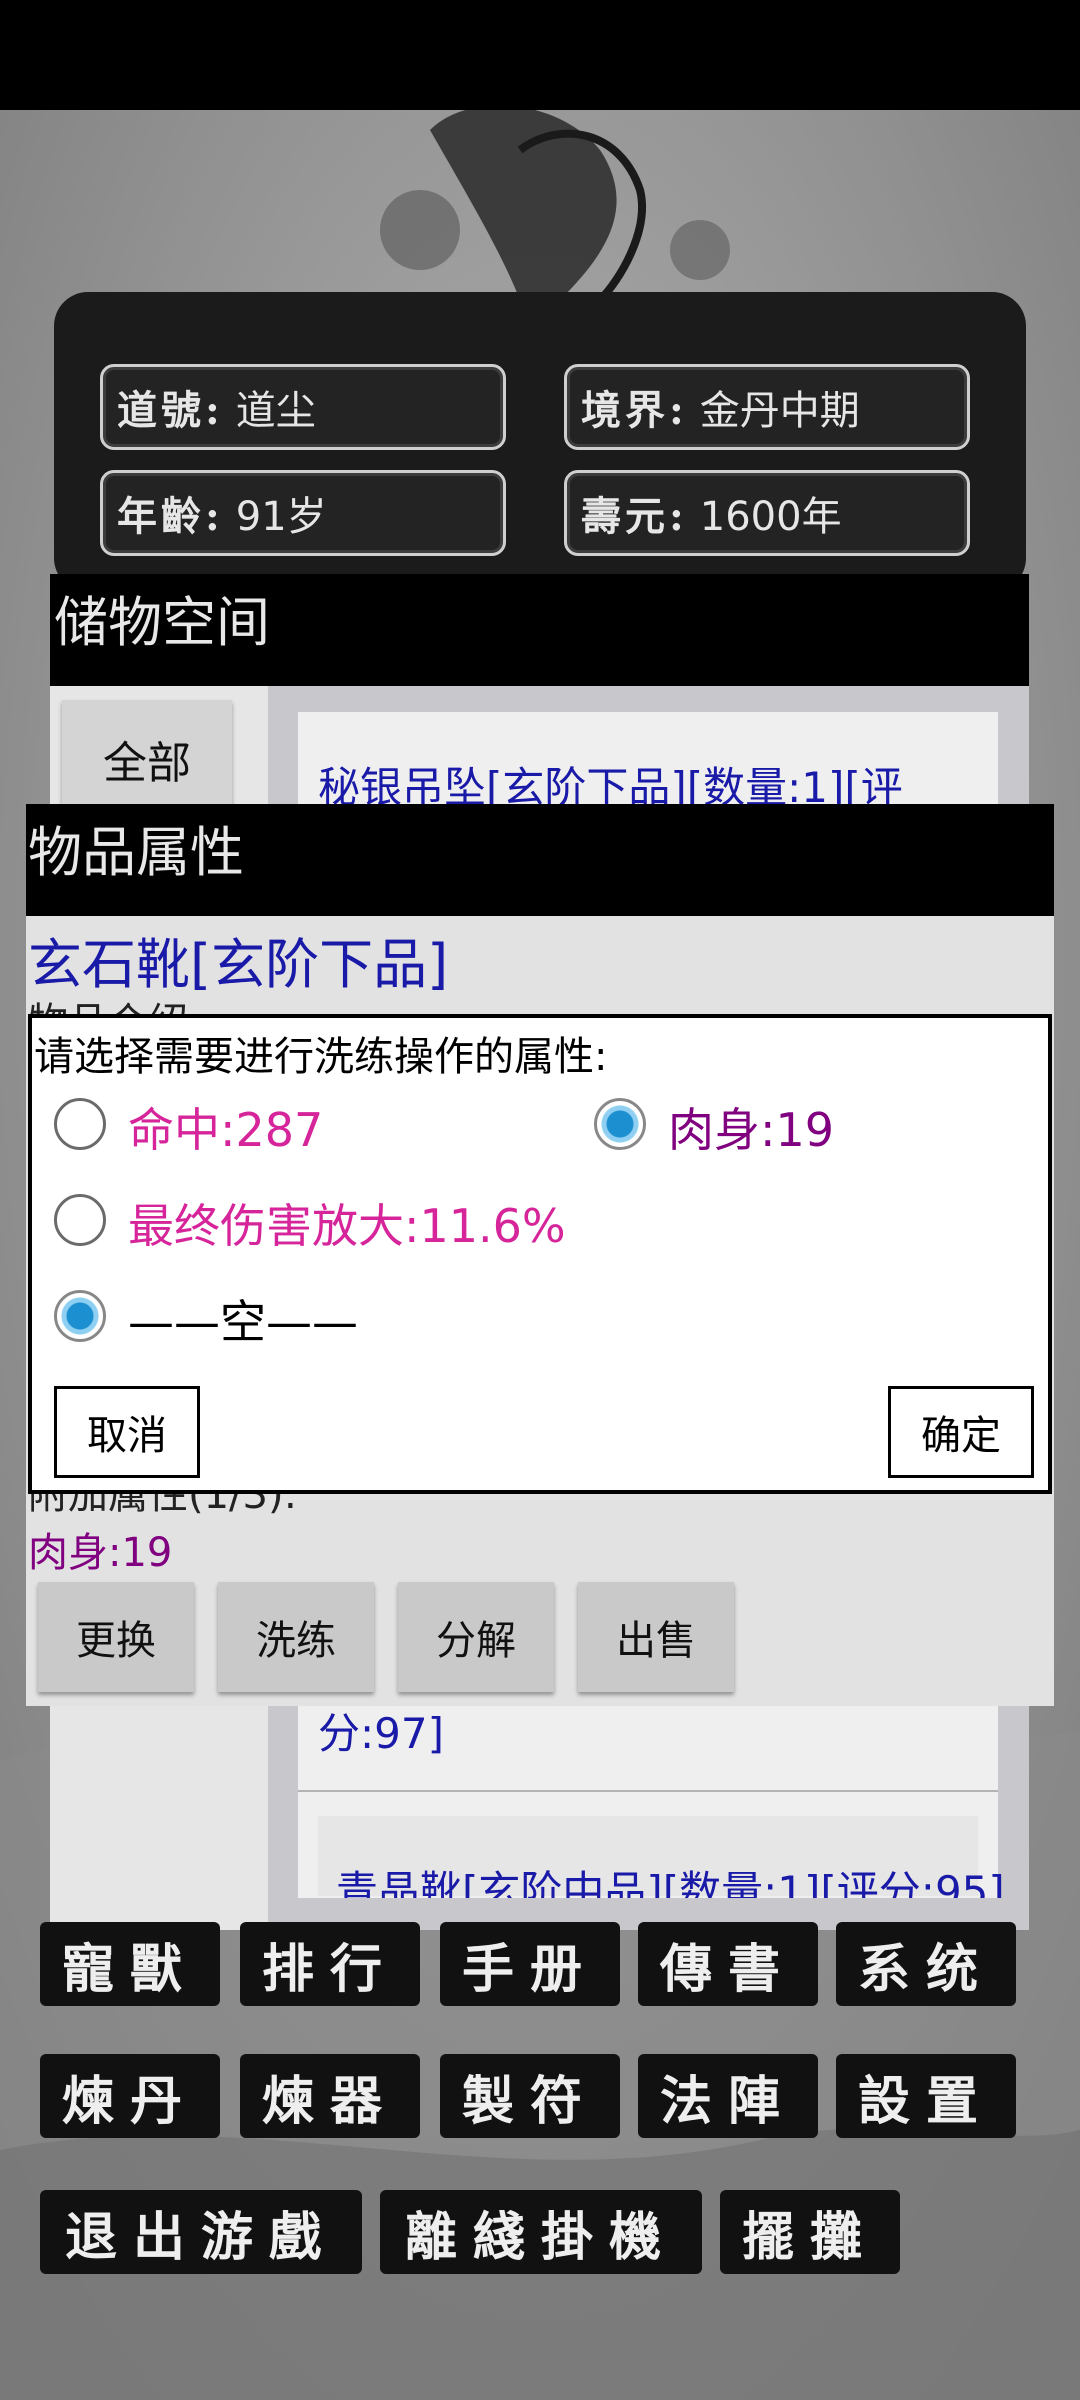 The image size is (1080, 2400). Describe the element at coordinates (243, 1319) in the screenshot. I see `option-empty-label: ——空——` at that location.